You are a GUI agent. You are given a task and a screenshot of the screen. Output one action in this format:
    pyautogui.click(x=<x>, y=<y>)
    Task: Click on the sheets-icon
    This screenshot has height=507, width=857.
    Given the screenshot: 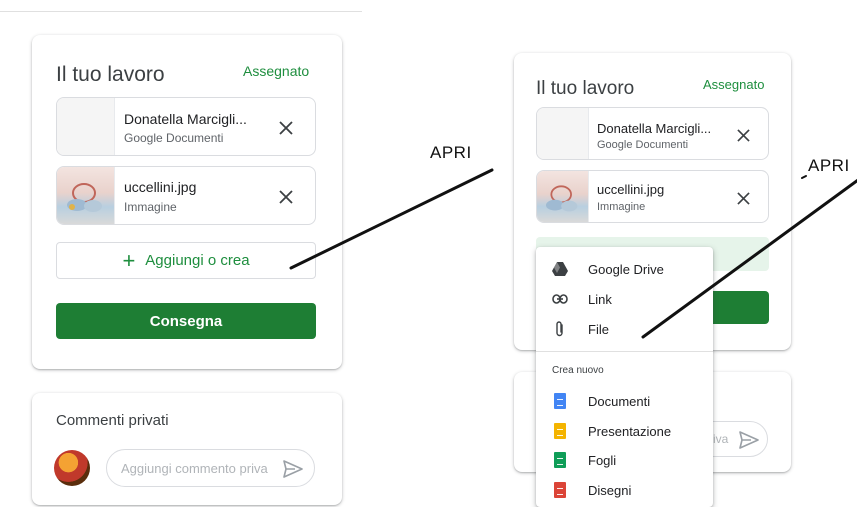 What is the action you would take?
    pyautogui.click(x=560, y=460)
    